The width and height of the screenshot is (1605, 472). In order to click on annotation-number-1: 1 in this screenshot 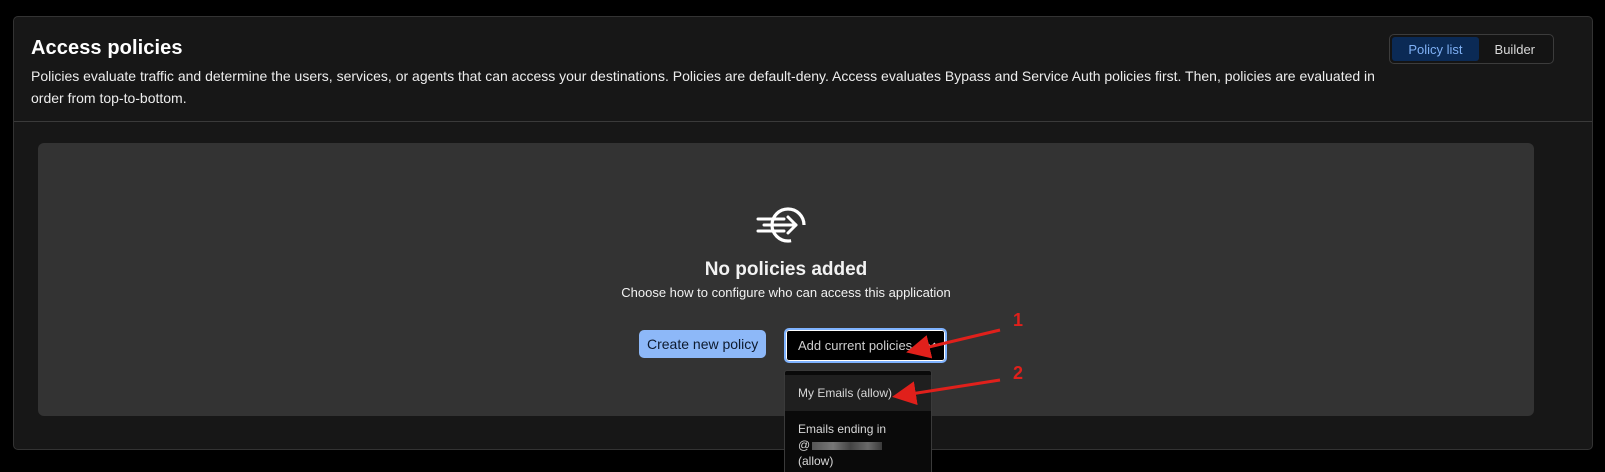, I will do `click(1018, 320)`.